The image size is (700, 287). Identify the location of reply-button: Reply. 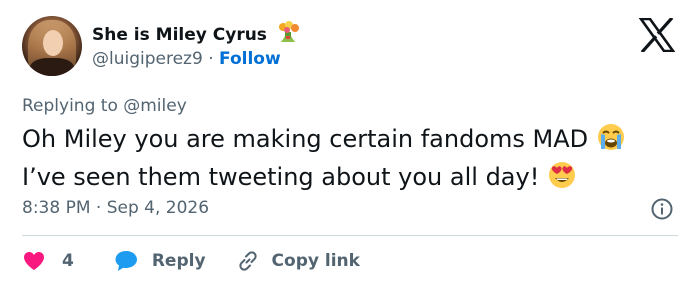
(160, 261).